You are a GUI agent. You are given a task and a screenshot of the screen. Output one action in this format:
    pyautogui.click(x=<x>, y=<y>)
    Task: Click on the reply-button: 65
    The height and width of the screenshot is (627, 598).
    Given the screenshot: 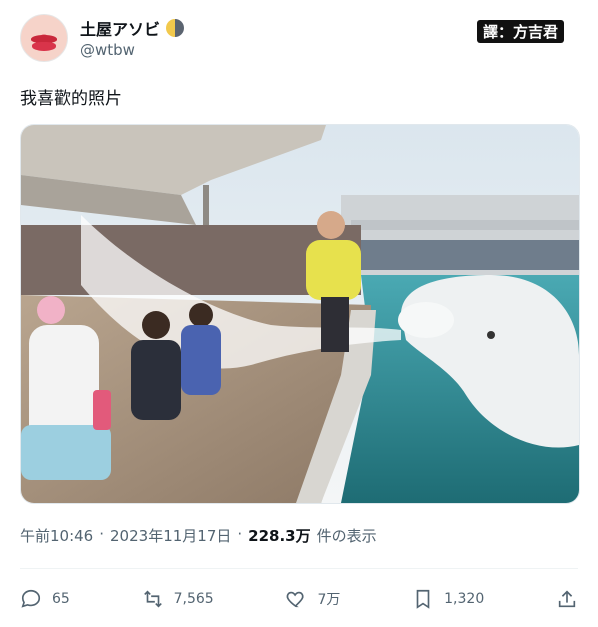 What is the action you would take?
    pyautogui.click(x=45, y=599)
    